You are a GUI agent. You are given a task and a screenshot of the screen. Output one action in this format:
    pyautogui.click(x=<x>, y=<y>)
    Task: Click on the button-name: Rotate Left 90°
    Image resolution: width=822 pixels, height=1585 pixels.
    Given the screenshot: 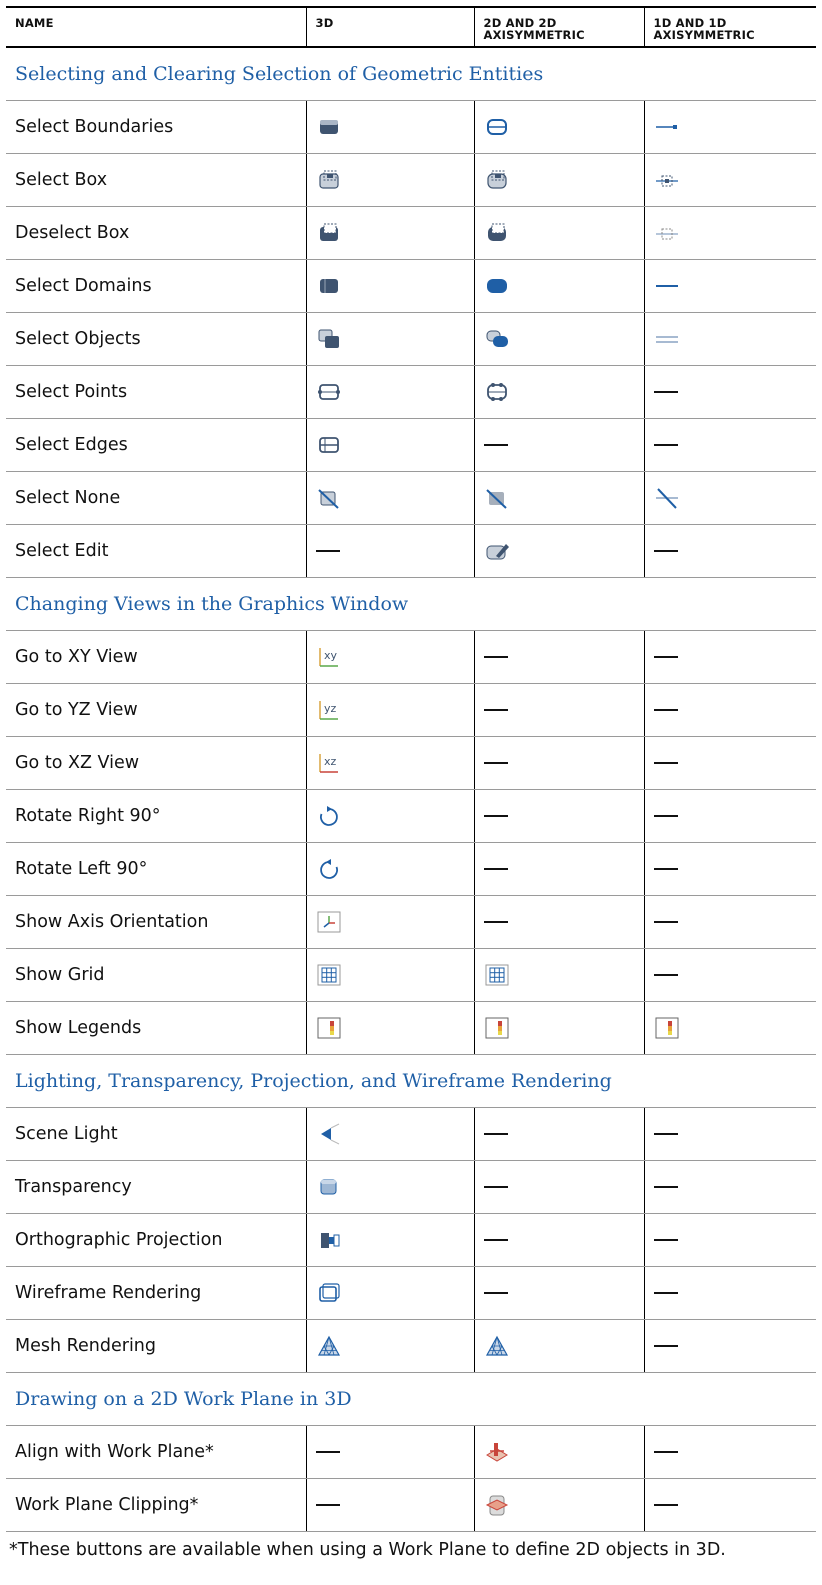 What is the action you would take?
    pyautogui.click(x=156, y=869)
    